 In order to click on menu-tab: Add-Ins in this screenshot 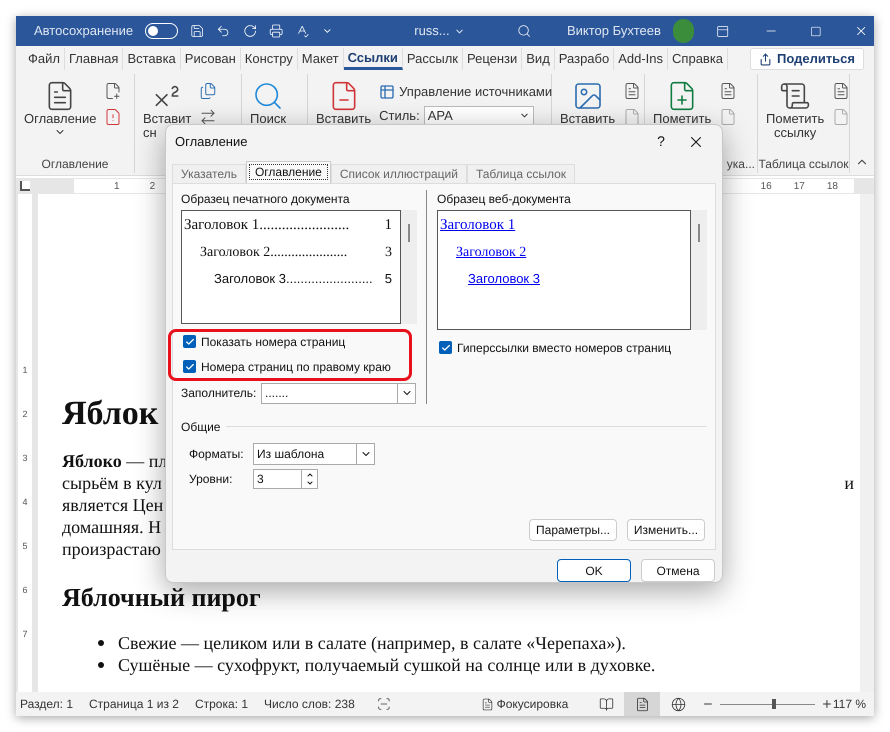, I will do `click(641, 59)`.